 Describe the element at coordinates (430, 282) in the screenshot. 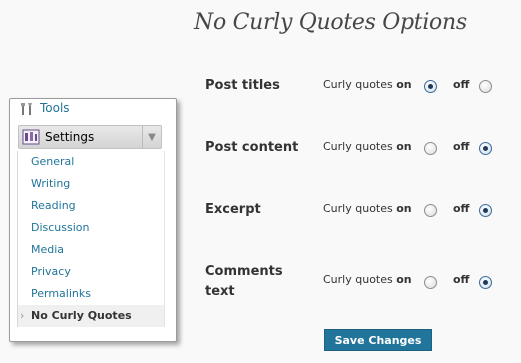

I see `radio-comments-on` at that location.